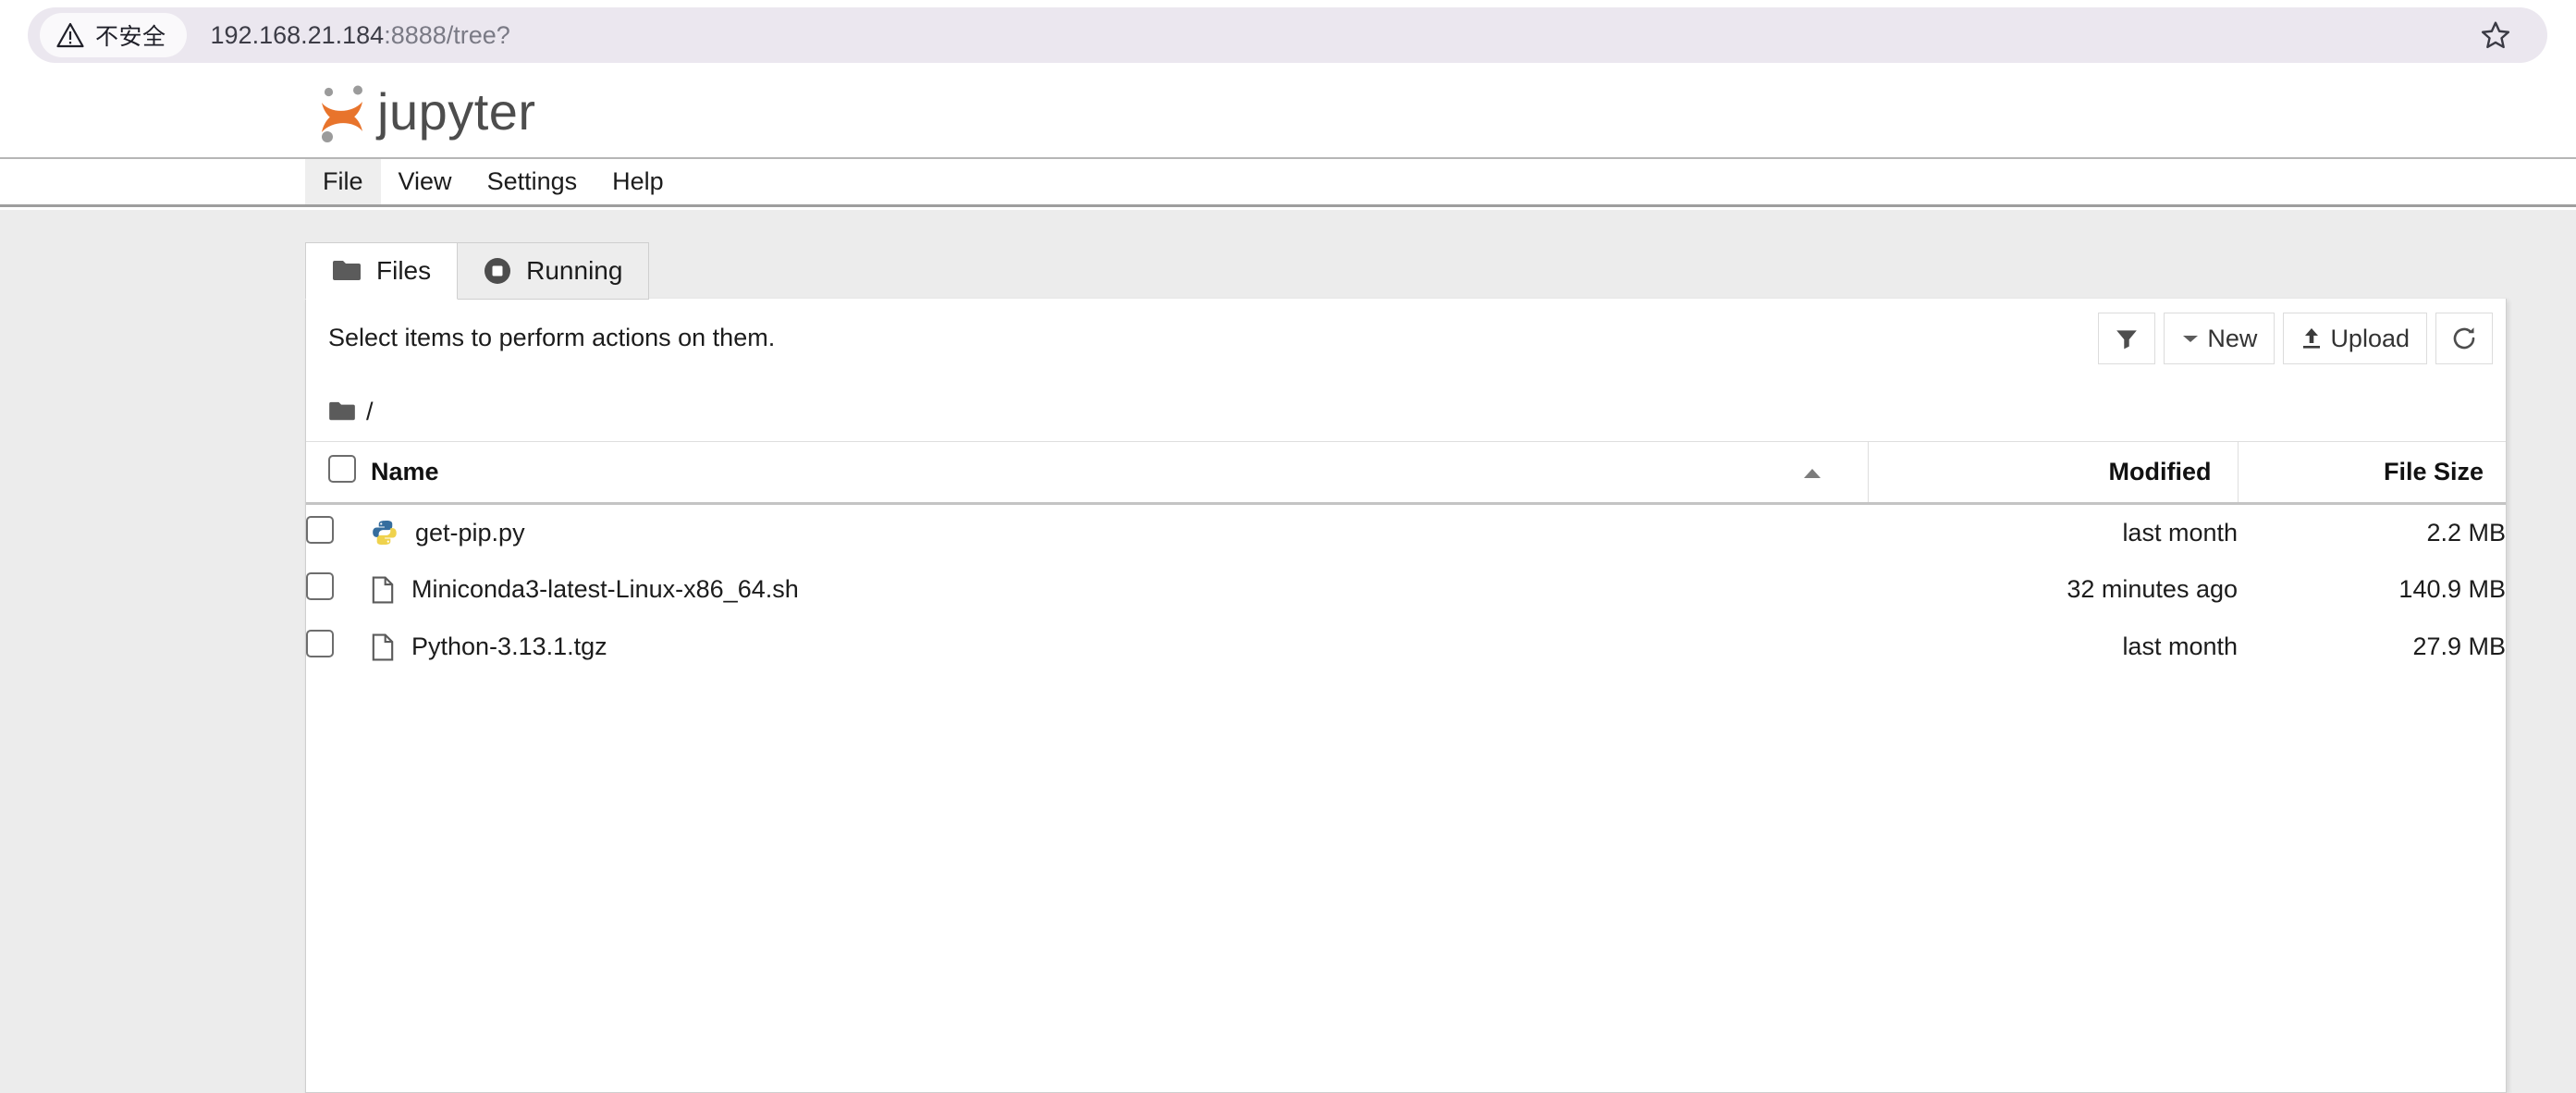  What do you see at coordinates (447, 34) in the screenshot?
I see `url-path: :8888/tree?` at bounding box center [447, 34].